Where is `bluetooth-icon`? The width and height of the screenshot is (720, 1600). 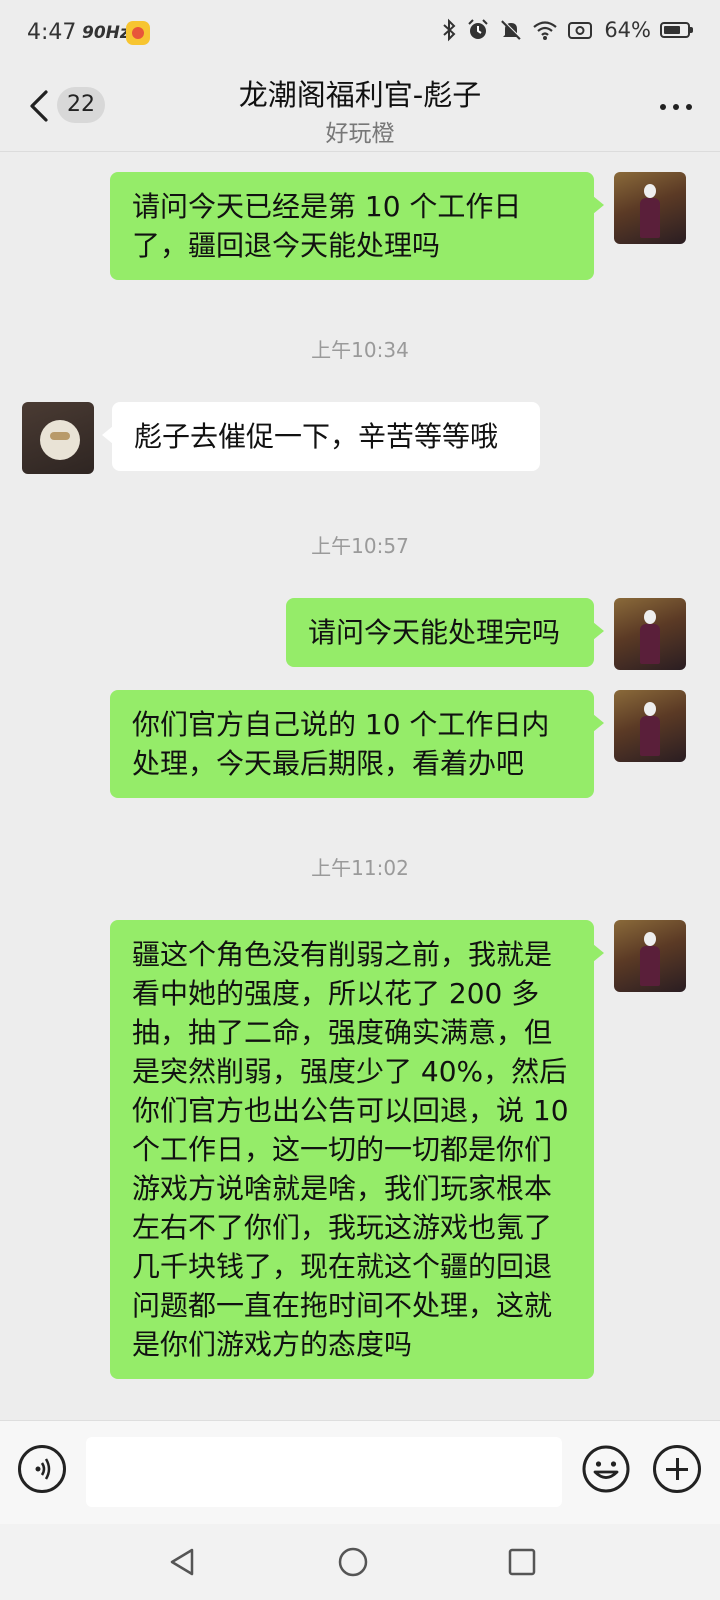
bluetooth-icon is located at coordinates (449, 30).